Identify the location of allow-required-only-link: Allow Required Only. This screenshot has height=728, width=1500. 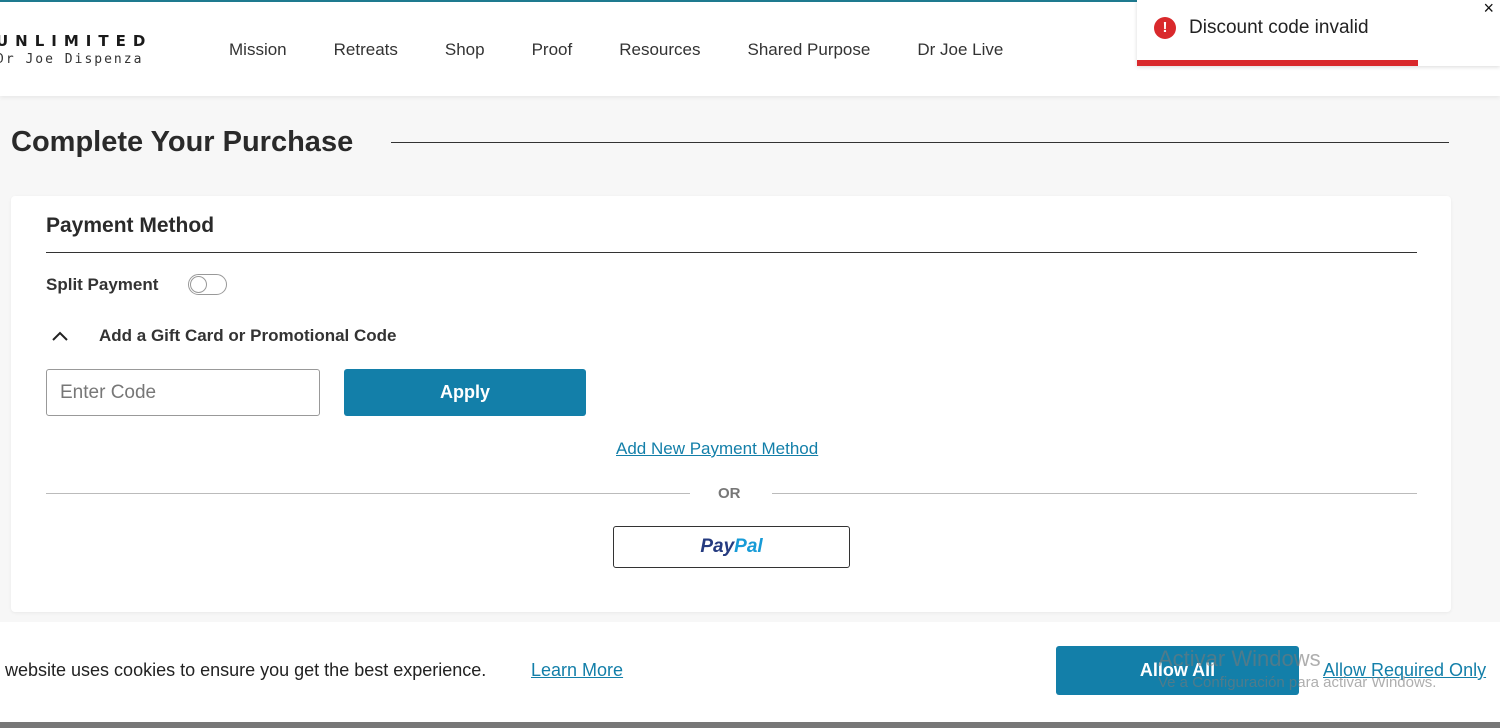
(1404, 670).